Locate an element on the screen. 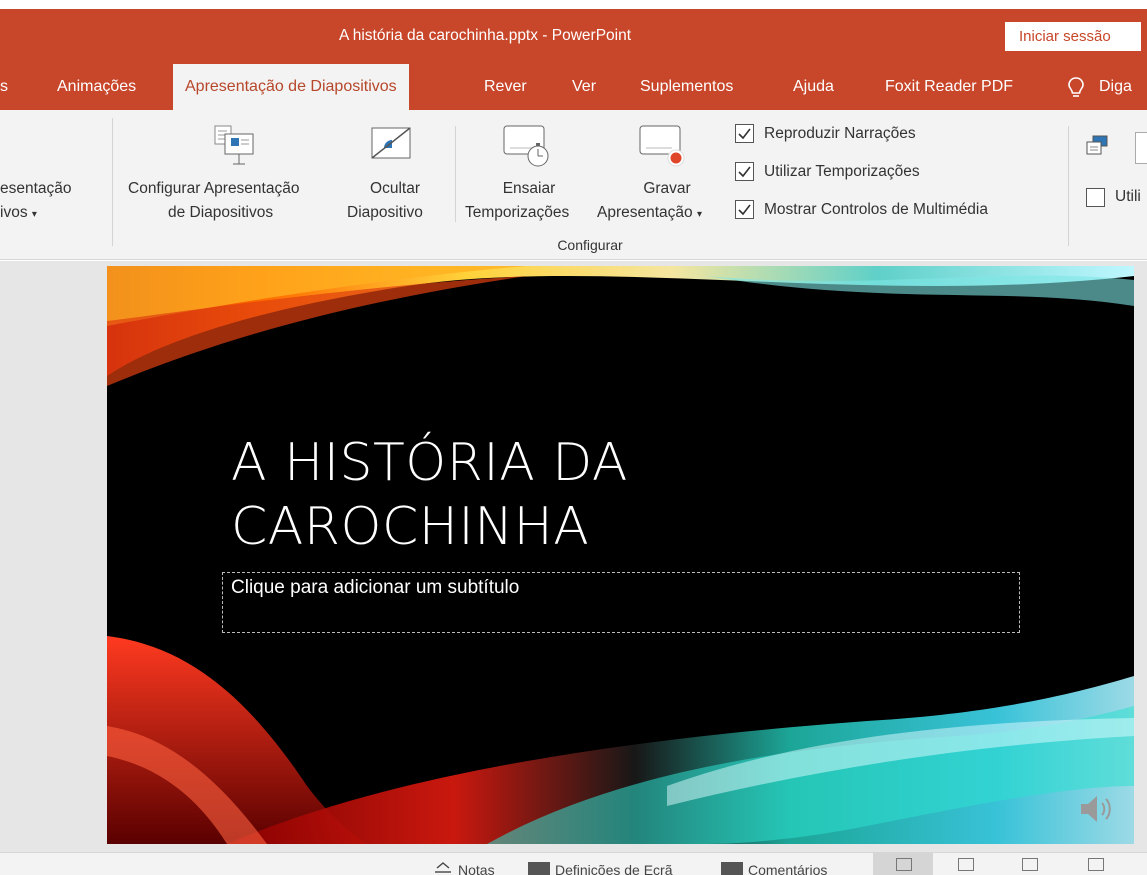 This screenshot has width=1147, height=875. use-timings-checkbox is located at coordinates (744, 171).